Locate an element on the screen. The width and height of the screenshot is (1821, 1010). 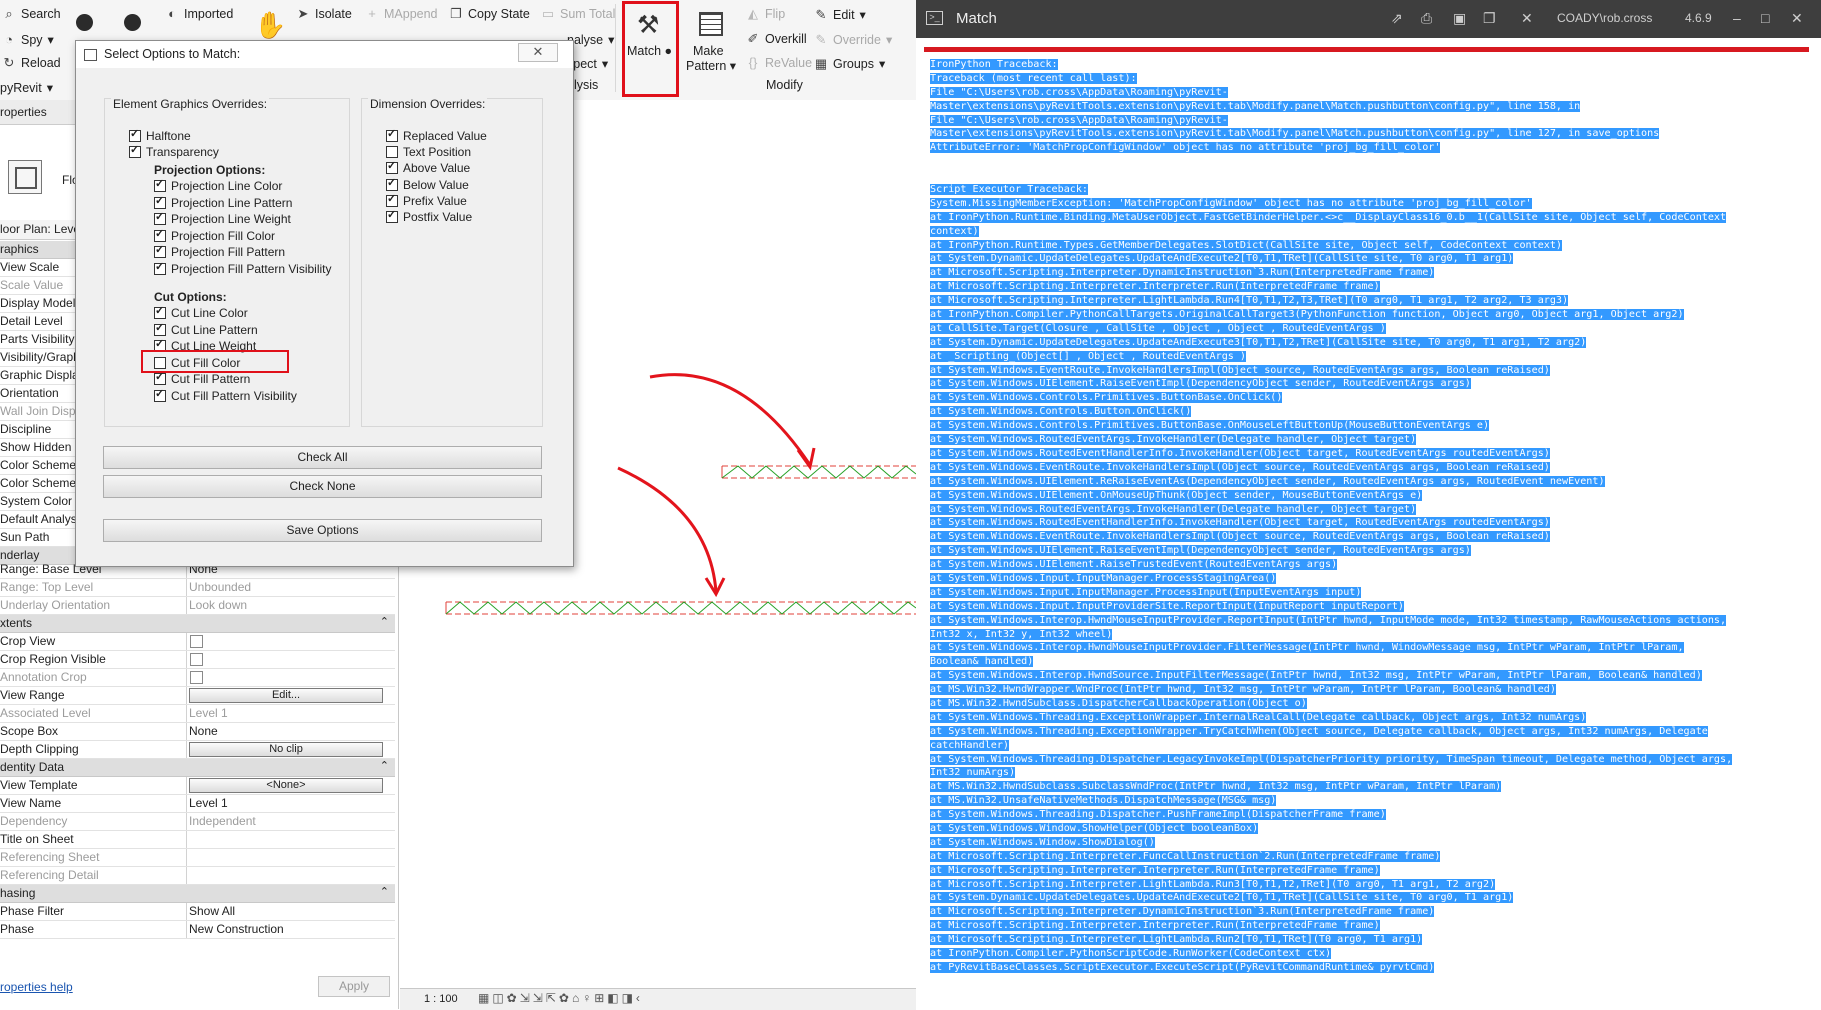
hand-icon: ✋ is located at coordinates (270, 25).